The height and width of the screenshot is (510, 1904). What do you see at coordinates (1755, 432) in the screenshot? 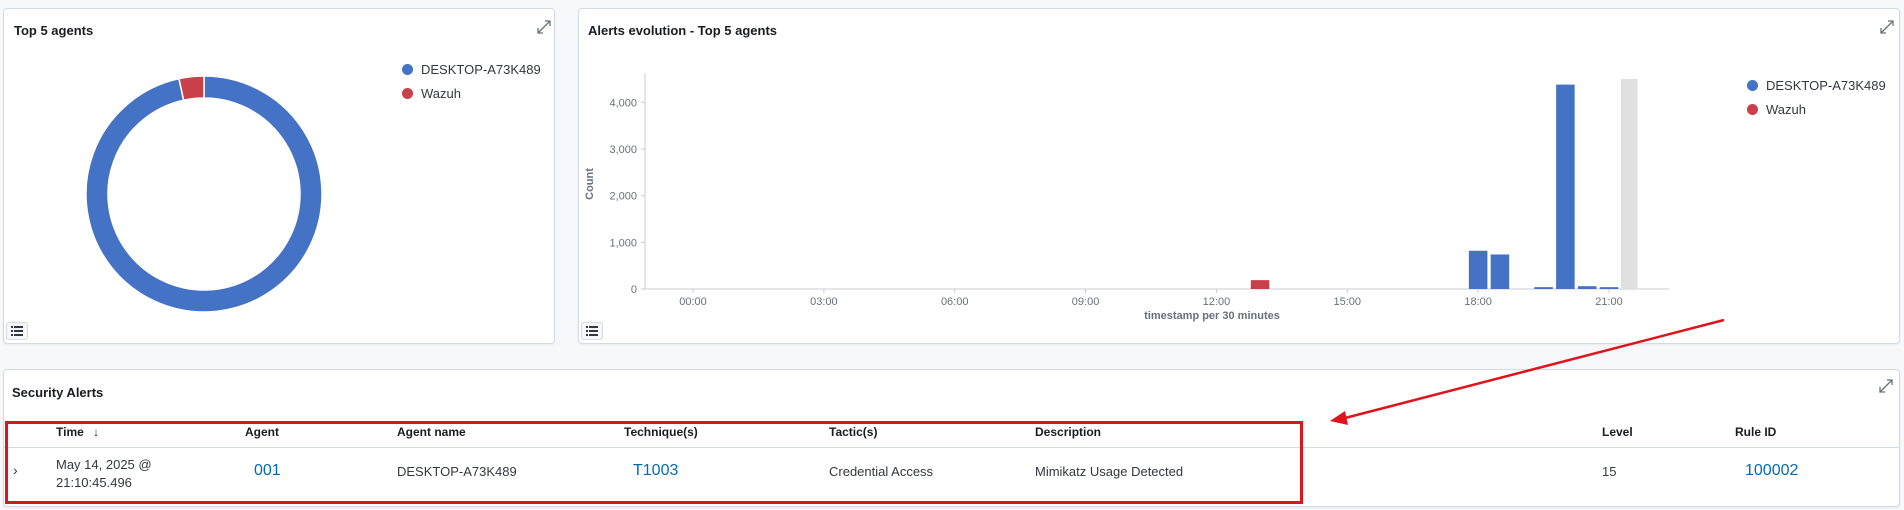
I see `column-header-rule-id: Rule ID` at bounding box center [1755, 432].